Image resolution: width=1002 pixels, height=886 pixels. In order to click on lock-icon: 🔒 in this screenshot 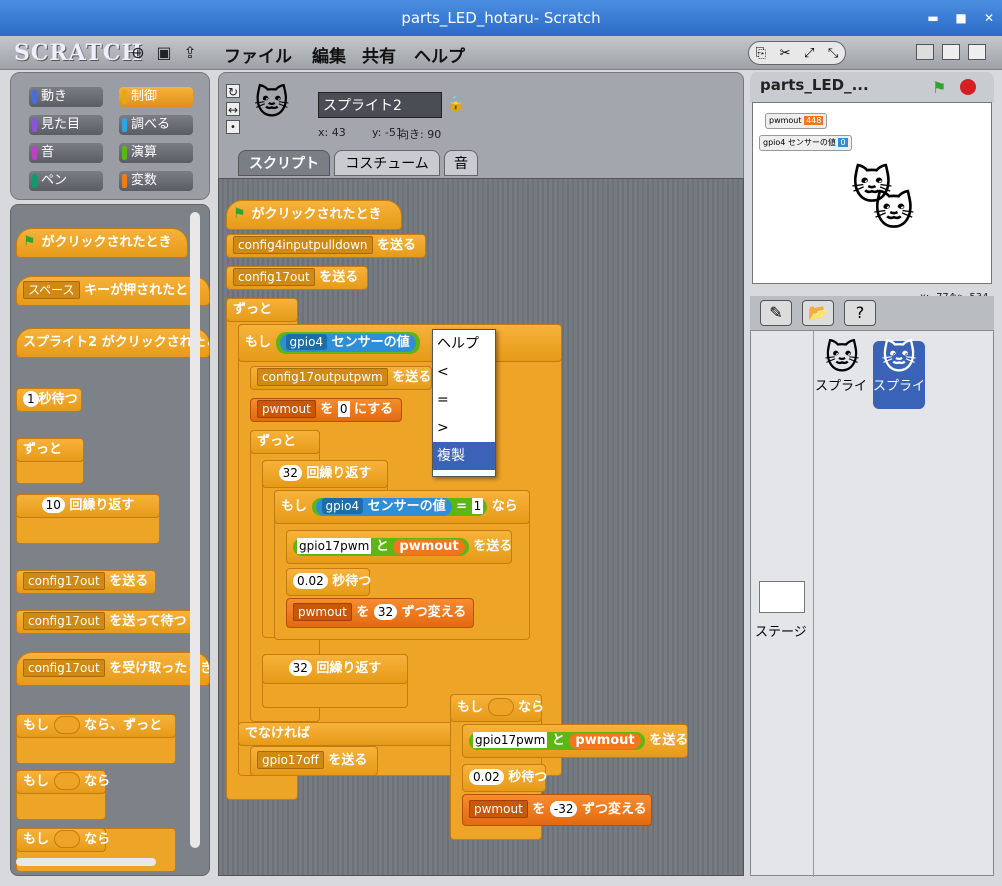, I will do `click(456, 104)`.